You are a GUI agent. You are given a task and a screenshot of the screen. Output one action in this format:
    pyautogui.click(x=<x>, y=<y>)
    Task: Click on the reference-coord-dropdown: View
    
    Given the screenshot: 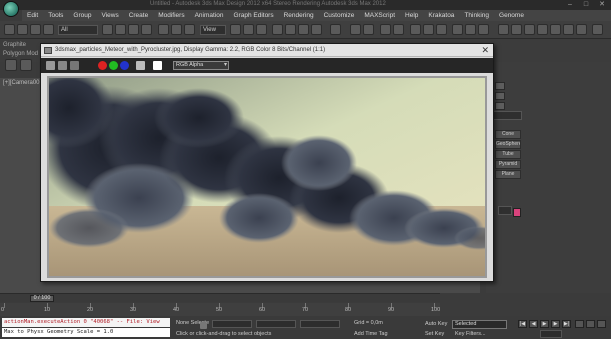 What is the action you would take?
    pyautogui.click(x=213, y=30)
    